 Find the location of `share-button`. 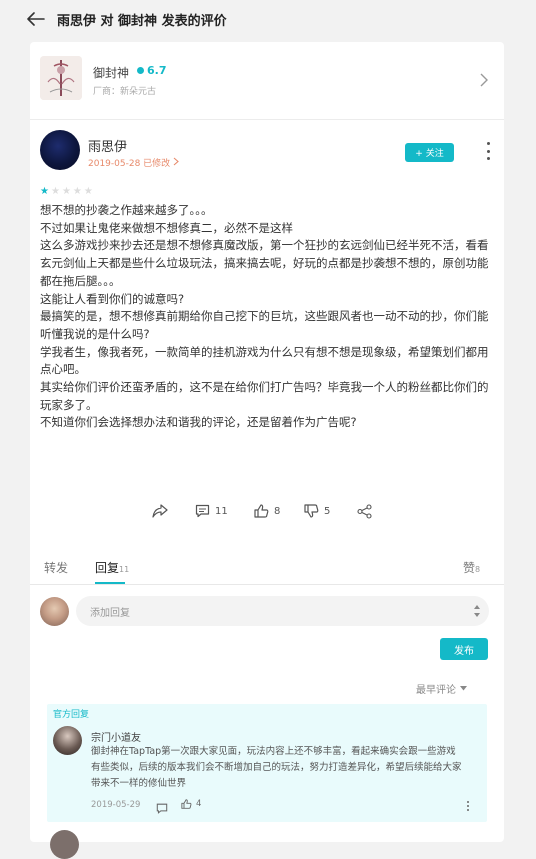

share-button is located at coordinates (364, 511).